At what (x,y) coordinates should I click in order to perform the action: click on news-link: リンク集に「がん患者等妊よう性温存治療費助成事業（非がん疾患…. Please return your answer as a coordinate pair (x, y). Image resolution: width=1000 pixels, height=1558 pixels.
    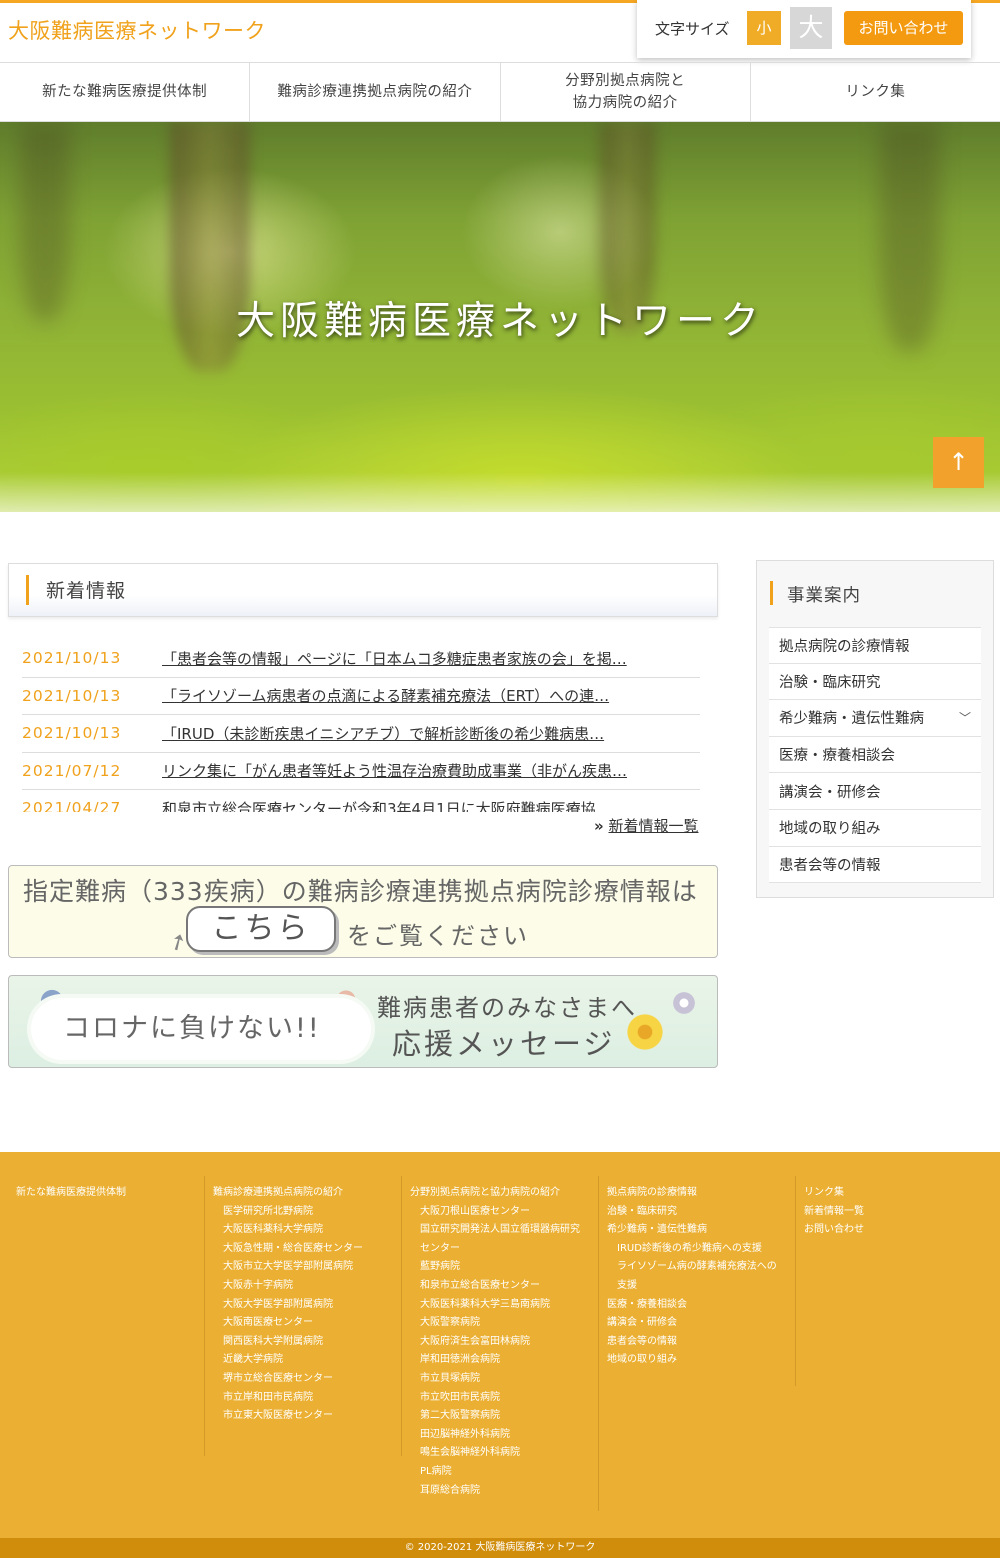
    Looking at the image, I should click on (431, 770).